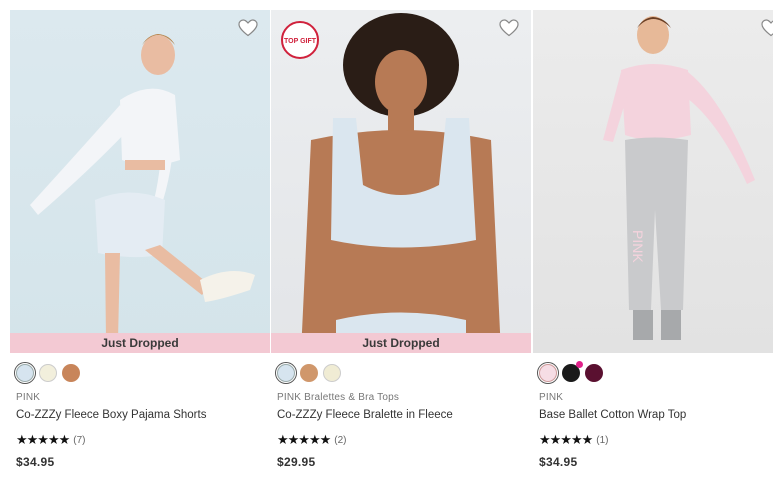 The height and width of the screenshot is (477, 773). What do you see at coordinates (111, 415) in the screenshot?
I see `product-name: Co-ZZZy Fleece Boxy Pajama Shorts` at bounding box center [111, 415].